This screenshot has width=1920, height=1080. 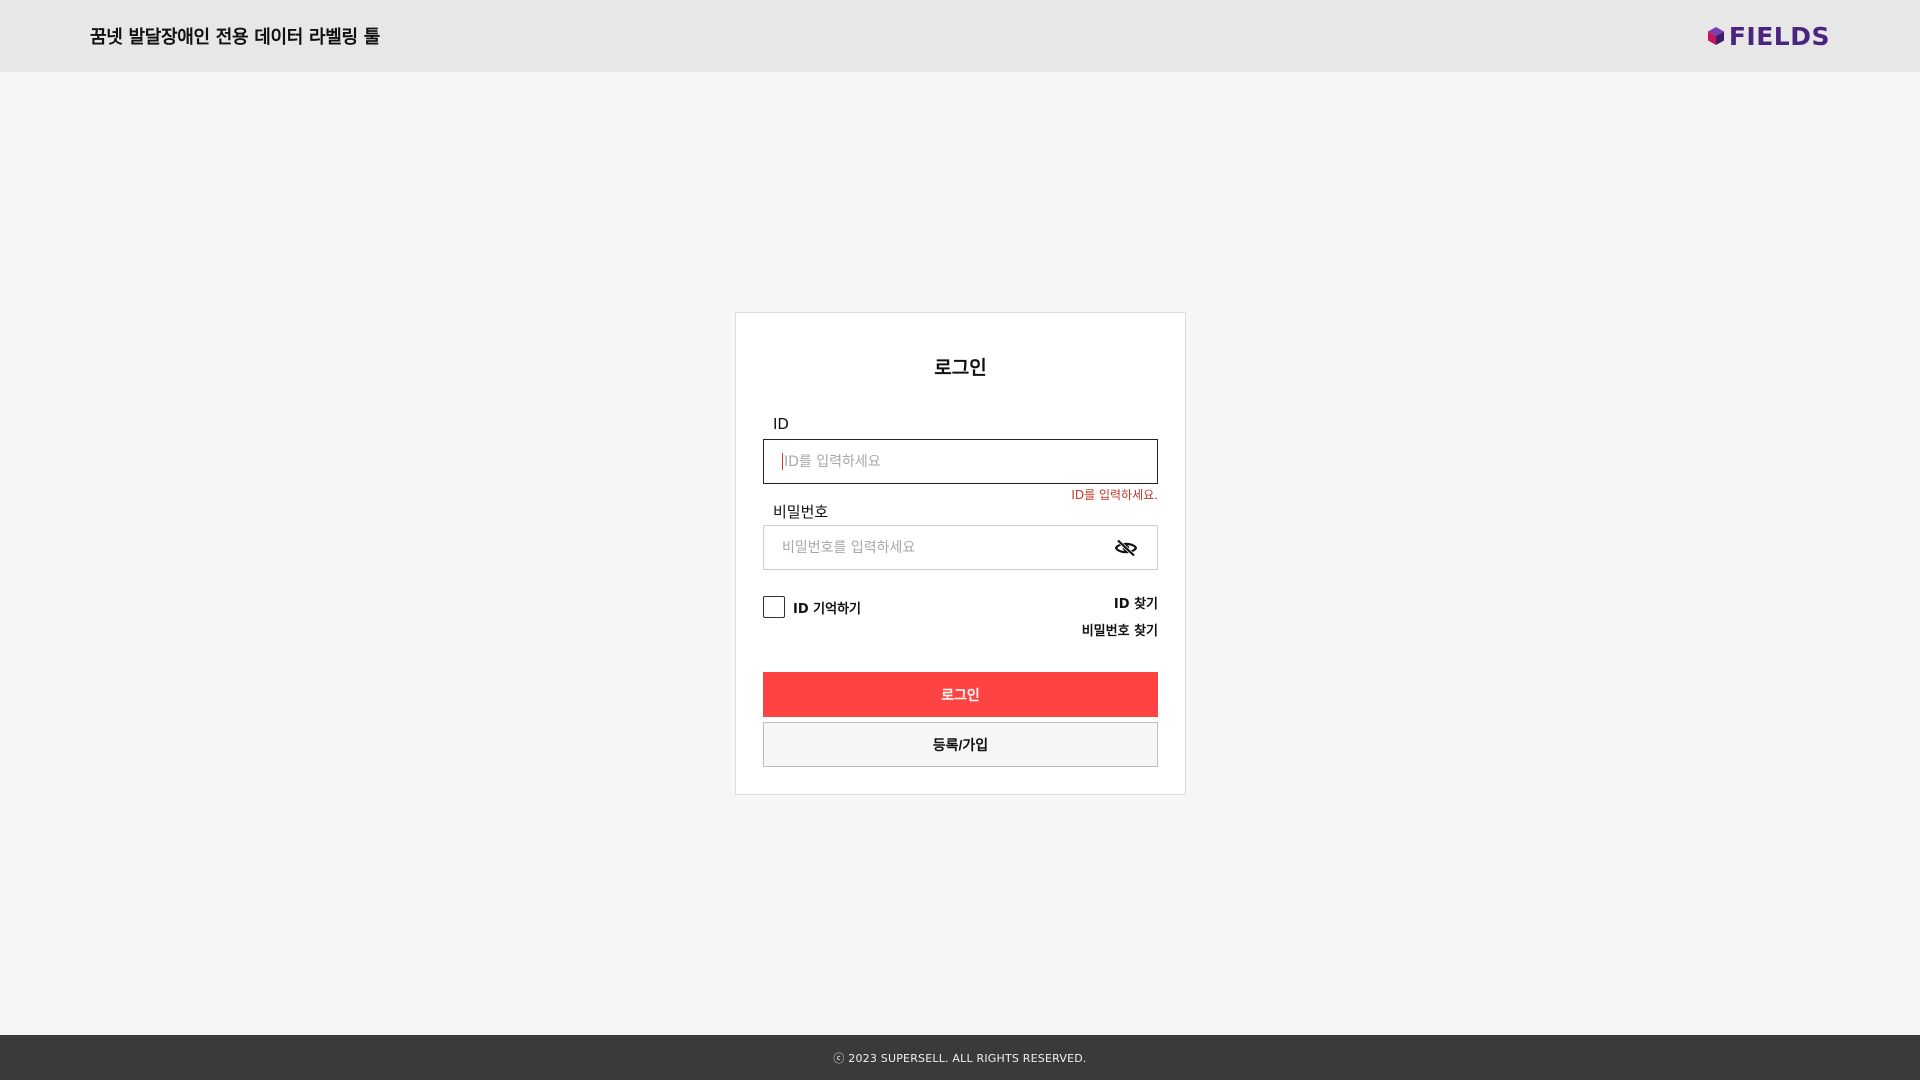 What do you see at coordinates (235, 37) in the screenshot?
I see `app-title: 꿈넷 발달장애인 전용 데이터 라벨링 툴` at bounding box center [235, 37].